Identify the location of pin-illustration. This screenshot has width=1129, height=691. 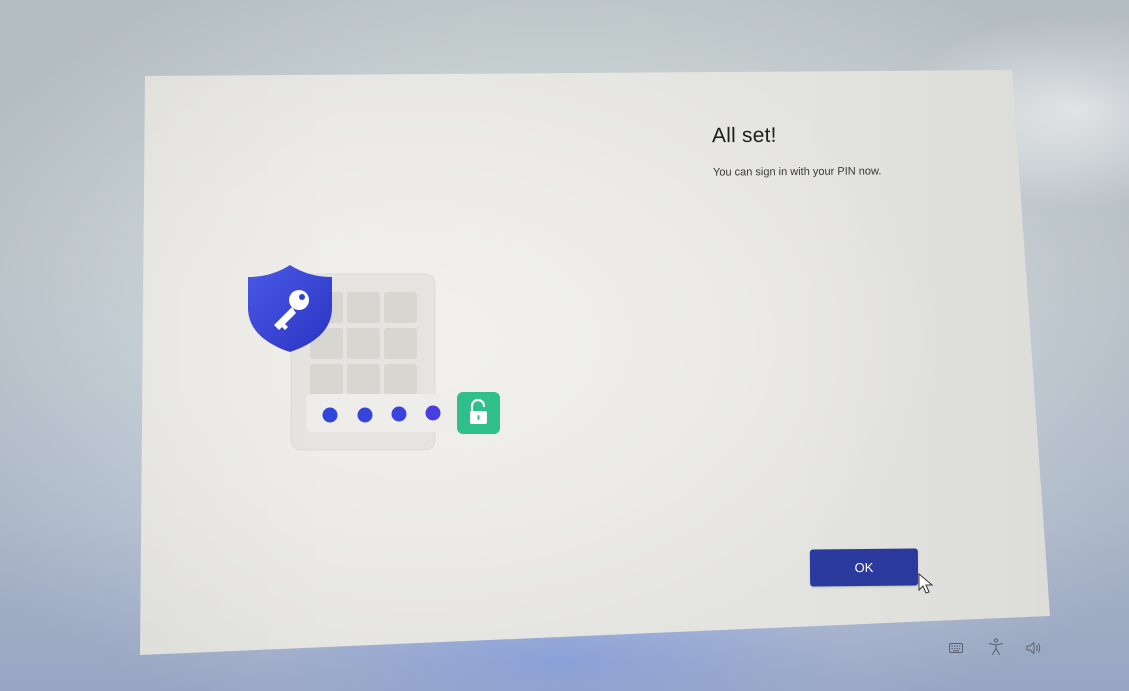
(376, 362).